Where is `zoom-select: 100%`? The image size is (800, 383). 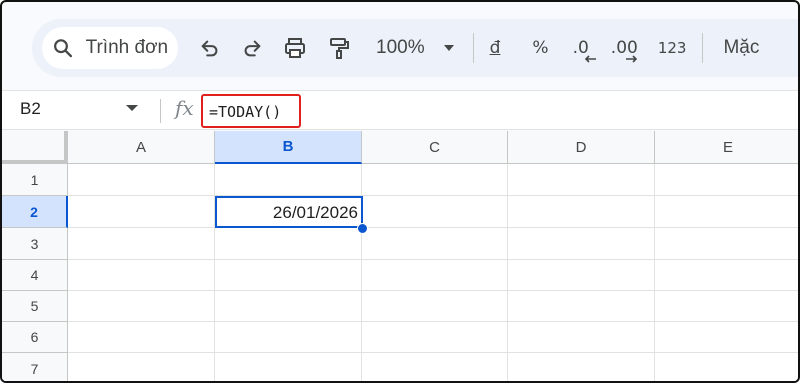 zoom-select: 100% is located at coordinates (415, 48).